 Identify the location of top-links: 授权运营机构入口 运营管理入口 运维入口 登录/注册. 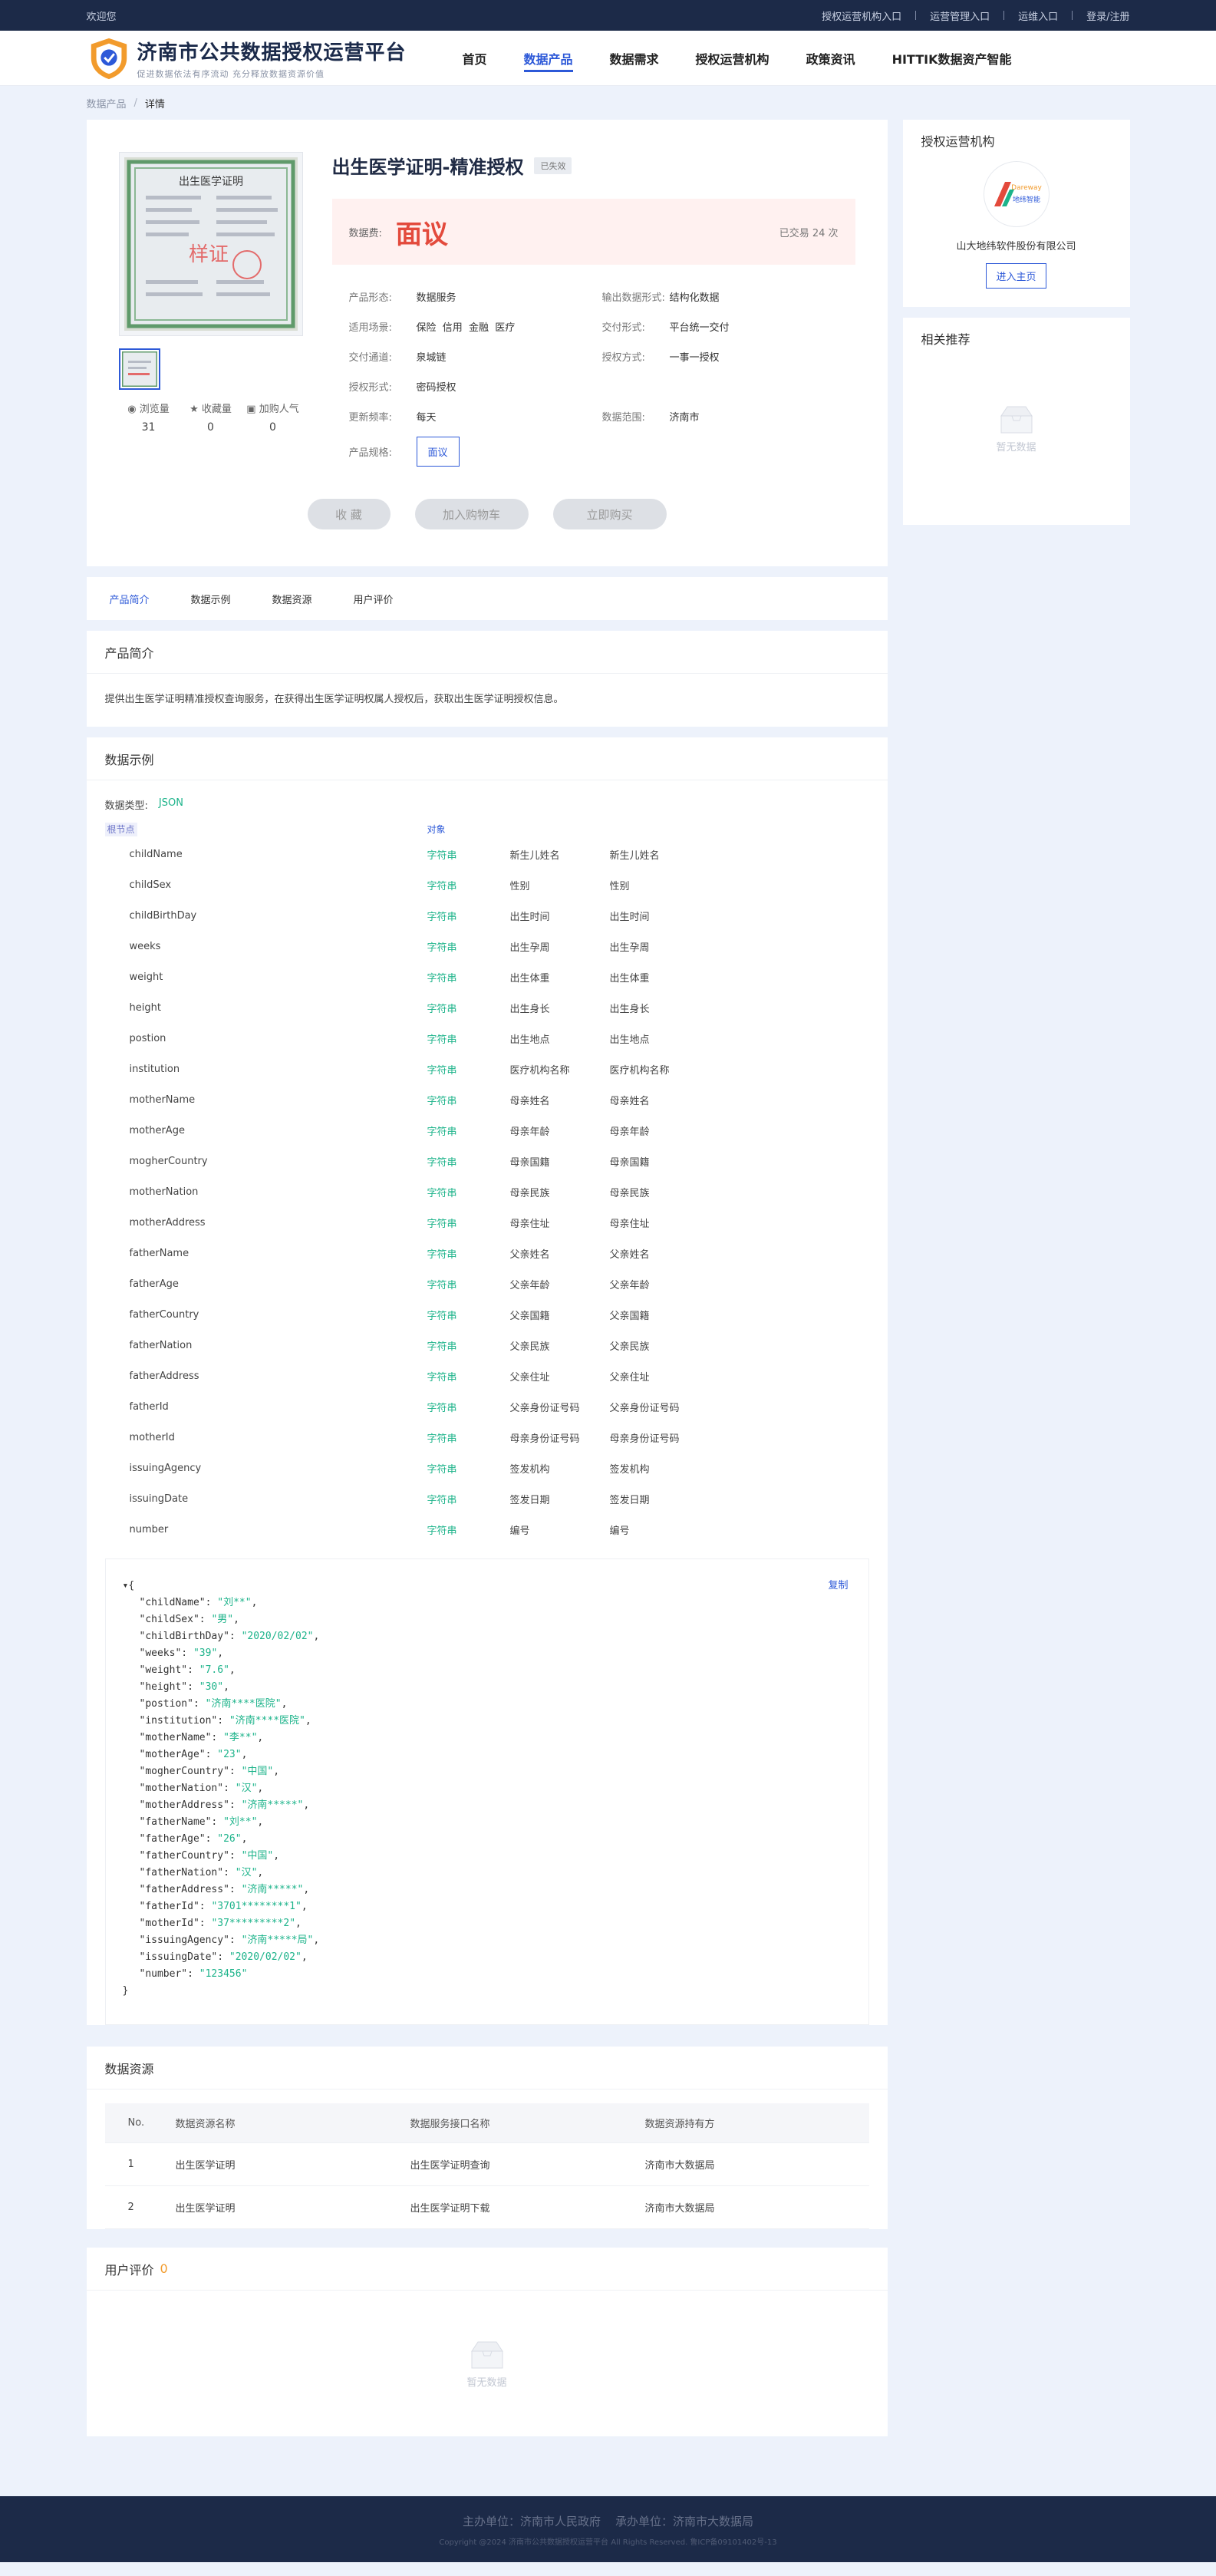
(976, 16).